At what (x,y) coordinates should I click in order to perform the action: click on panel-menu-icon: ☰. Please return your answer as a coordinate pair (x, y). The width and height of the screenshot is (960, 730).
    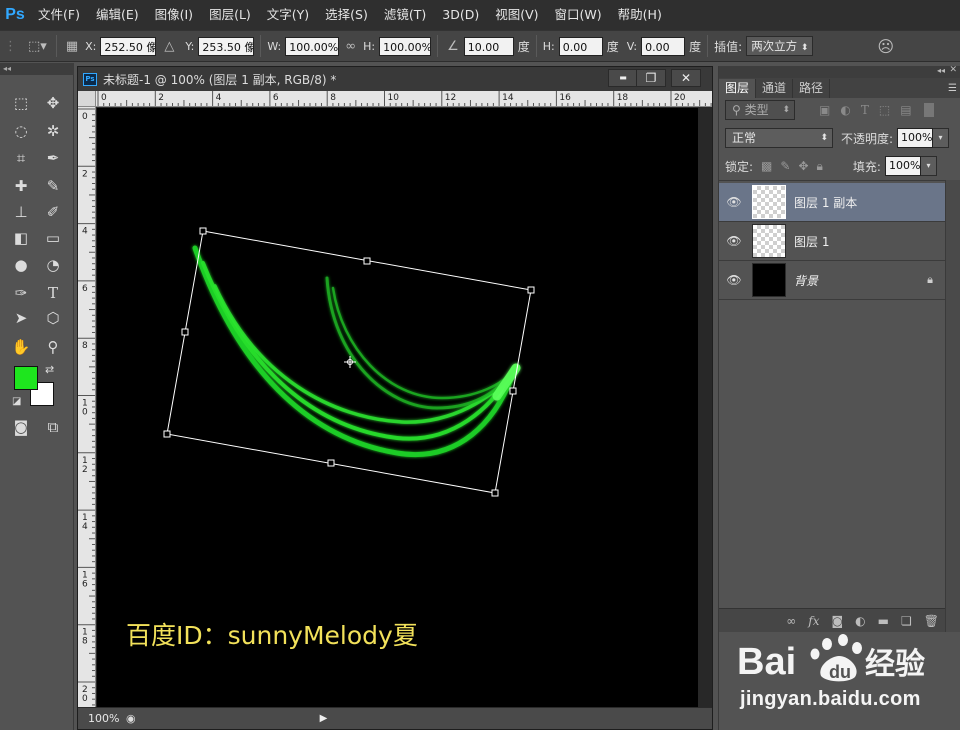
    Looking at the image, I should click on (952, 88).